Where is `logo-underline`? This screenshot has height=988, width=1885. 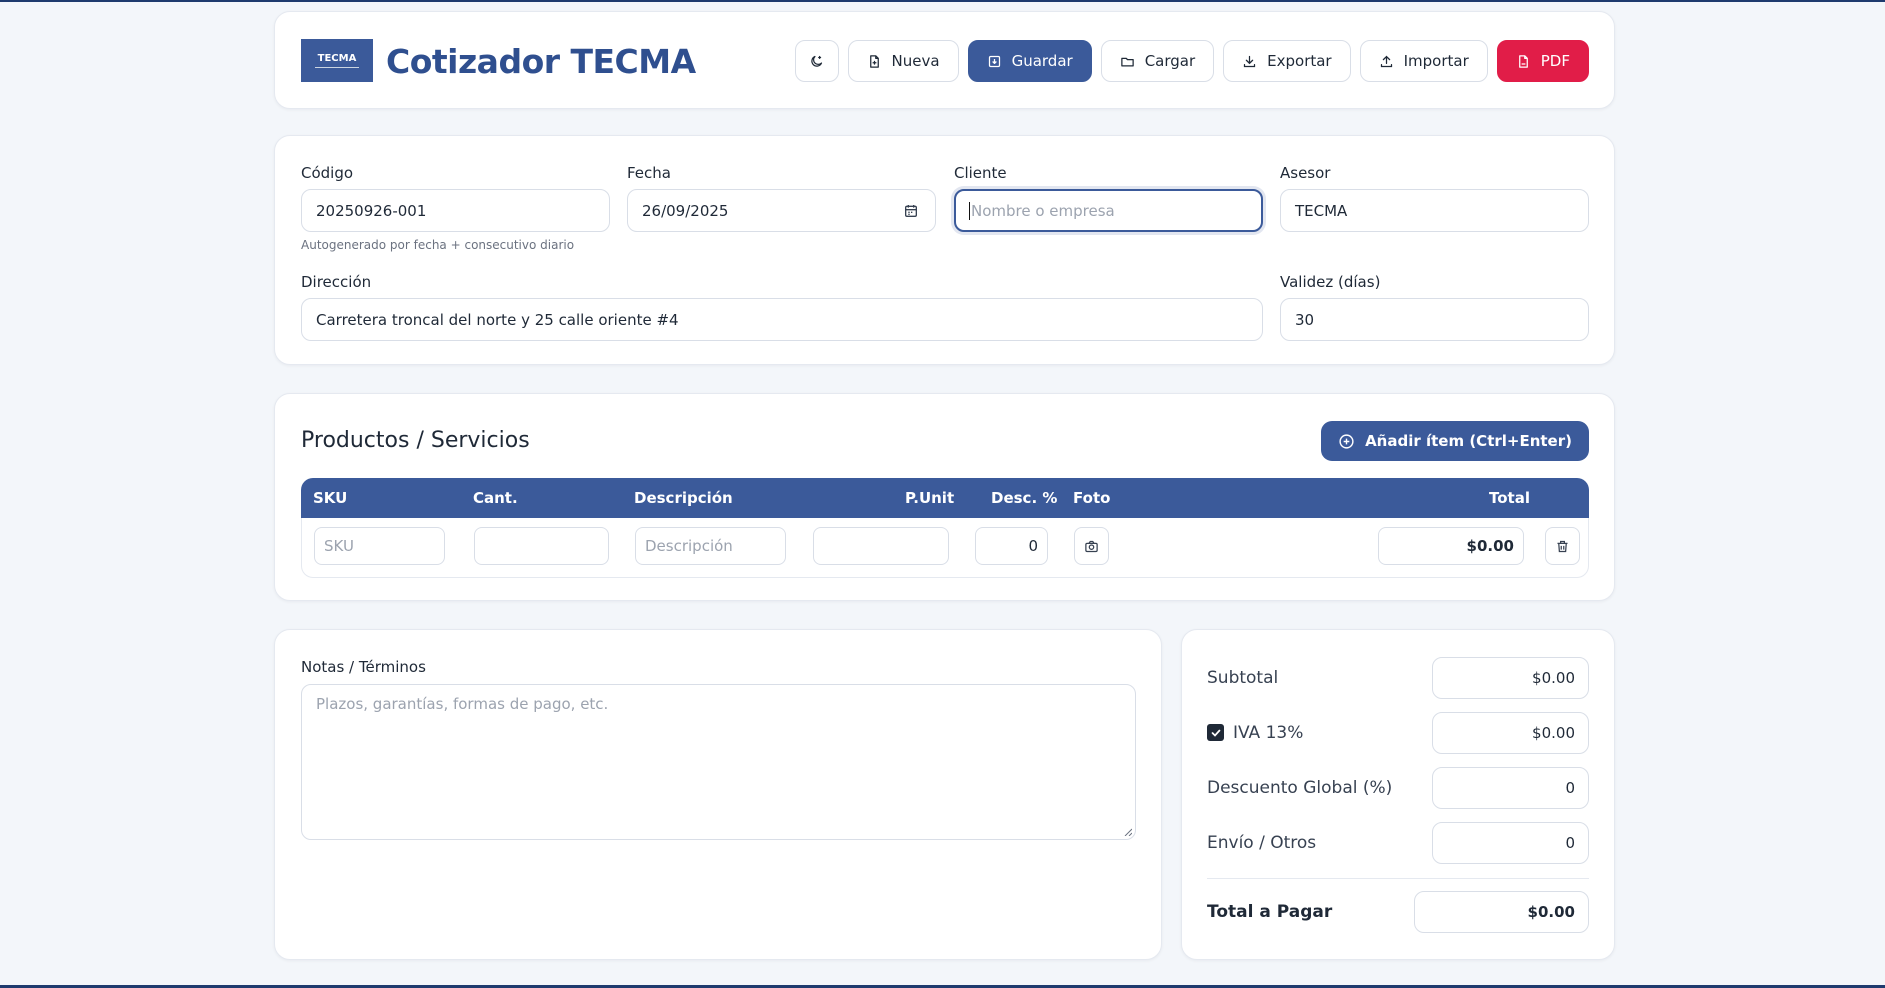 logo-underline is located at coordinates (337, 67).